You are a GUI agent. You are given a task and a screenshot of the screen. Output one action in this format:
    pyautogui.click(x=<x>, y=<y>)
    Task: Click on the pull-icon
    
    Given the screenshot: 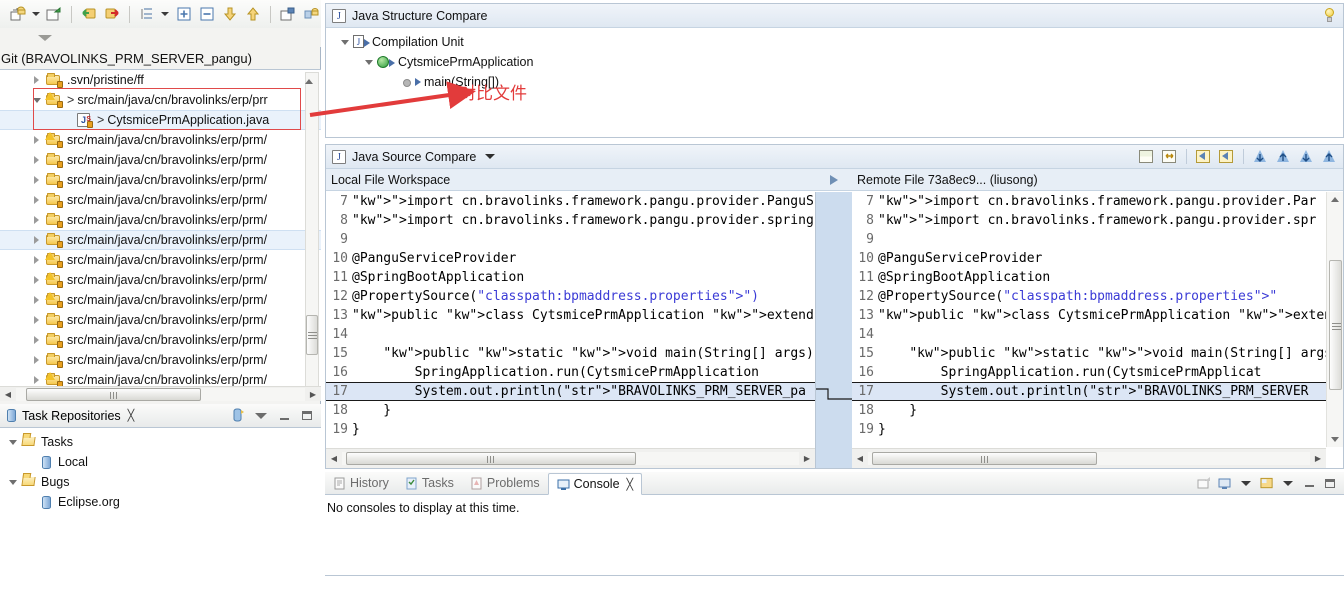 What is the action you would take?
    pyautogui.click(x=89, y=14)
    